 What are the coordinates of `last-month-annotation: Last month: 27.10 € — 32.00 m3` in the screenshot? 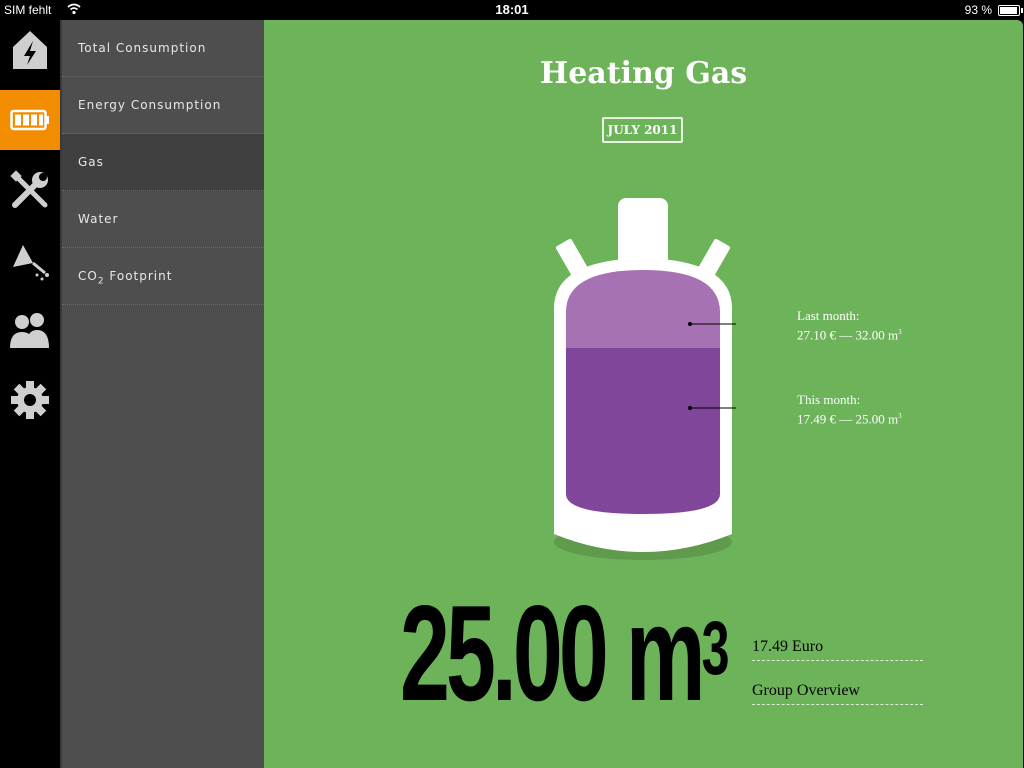 It's located at (849, 325).